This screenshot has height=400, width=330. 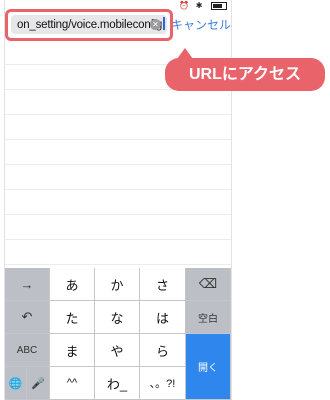 I want to click on bluetooth-icon: ✱, so click(x=200, y=5).